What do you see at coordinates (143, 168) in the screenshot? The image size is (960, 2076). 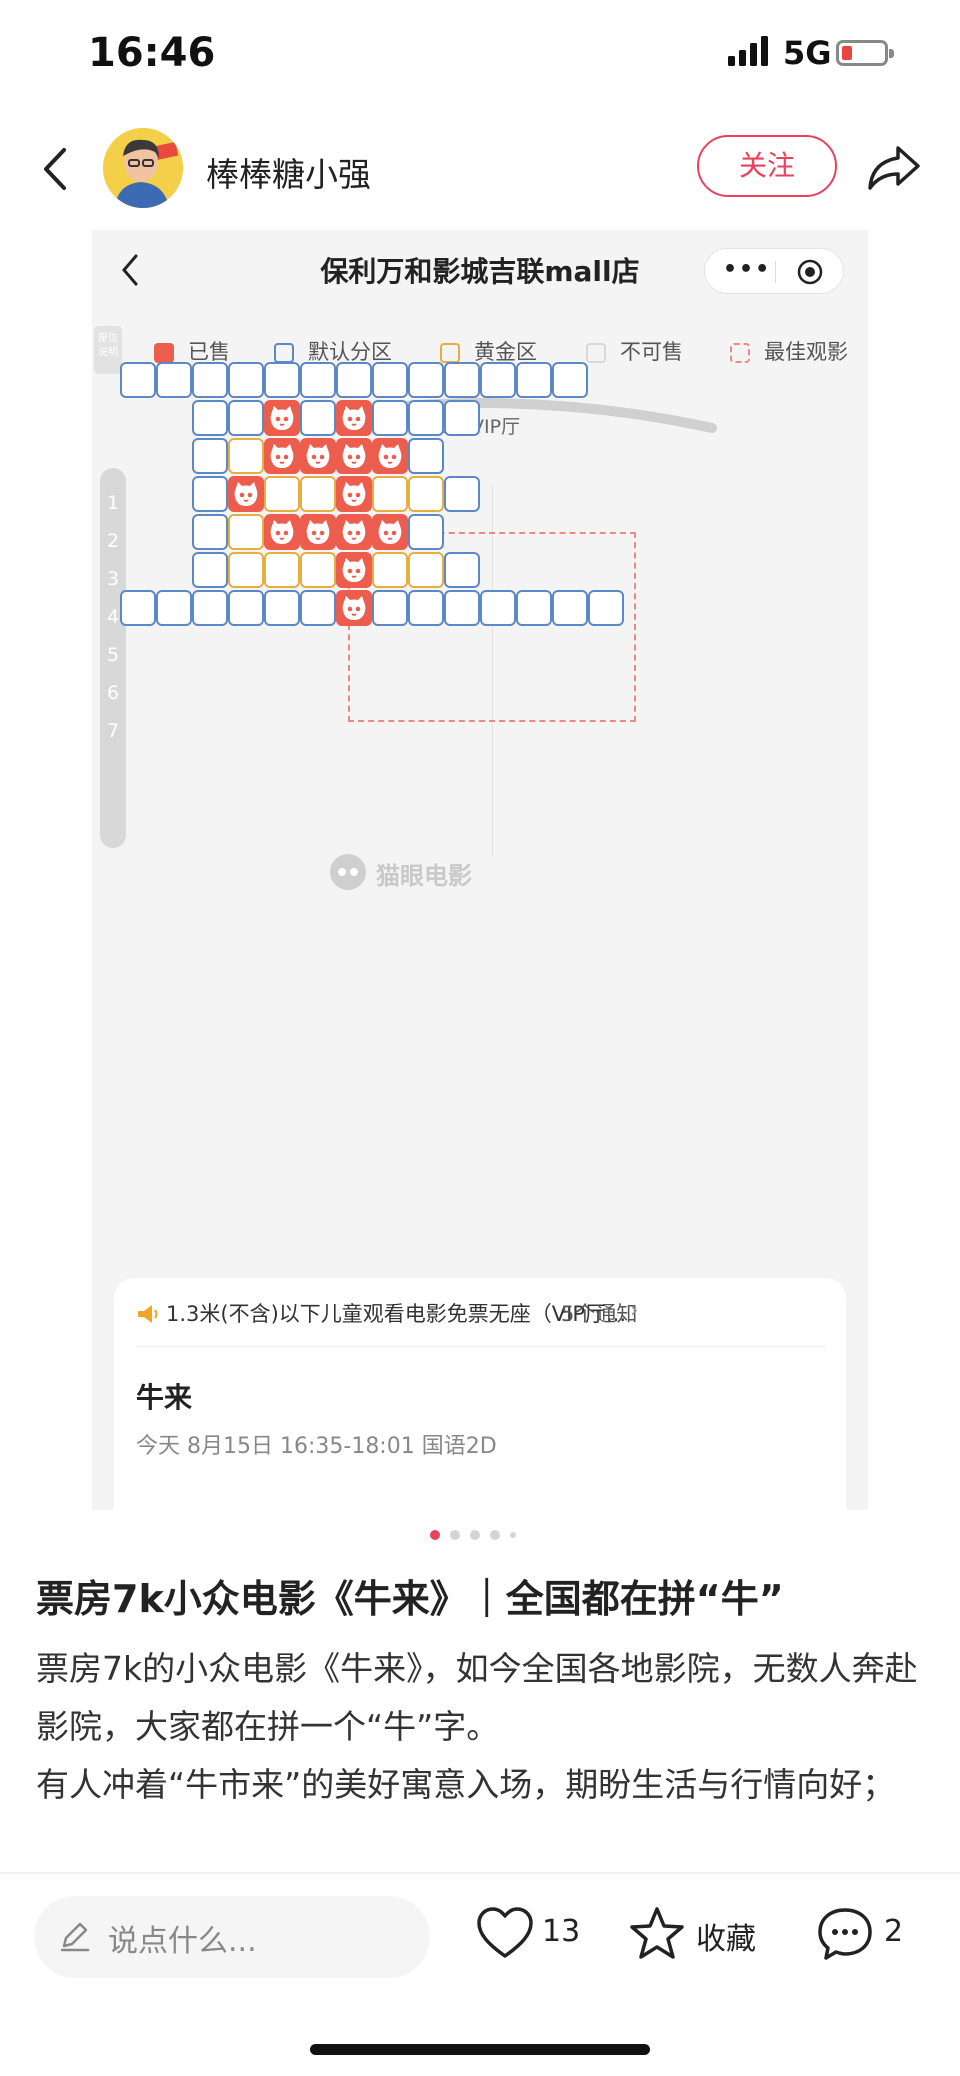 I see `avatar` at bounding box center [143, 168].